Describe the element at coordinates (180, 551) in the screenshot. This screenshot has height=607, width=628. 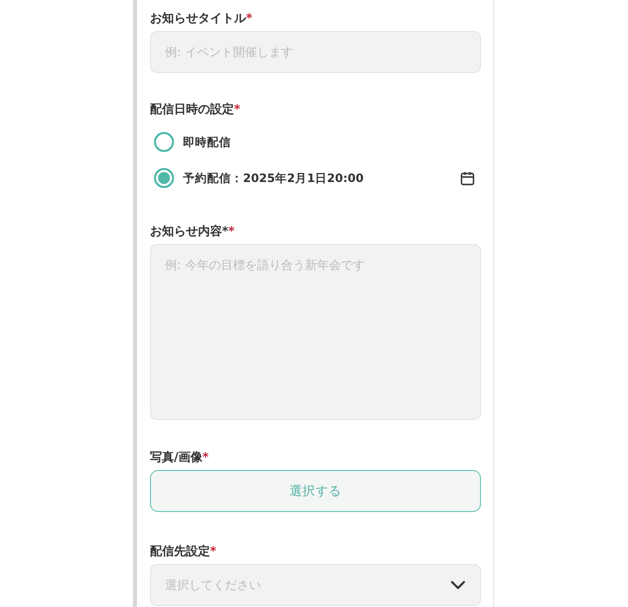
I see `field-label: 配信先設定` at that location.